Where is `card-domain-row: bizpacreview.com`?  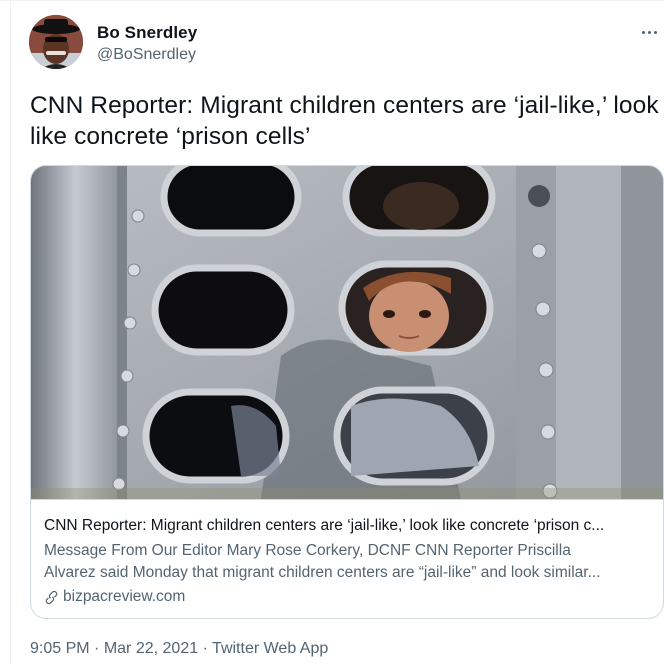 card-domain-row: bizpacreview.com is located at coordinates (114, 597).